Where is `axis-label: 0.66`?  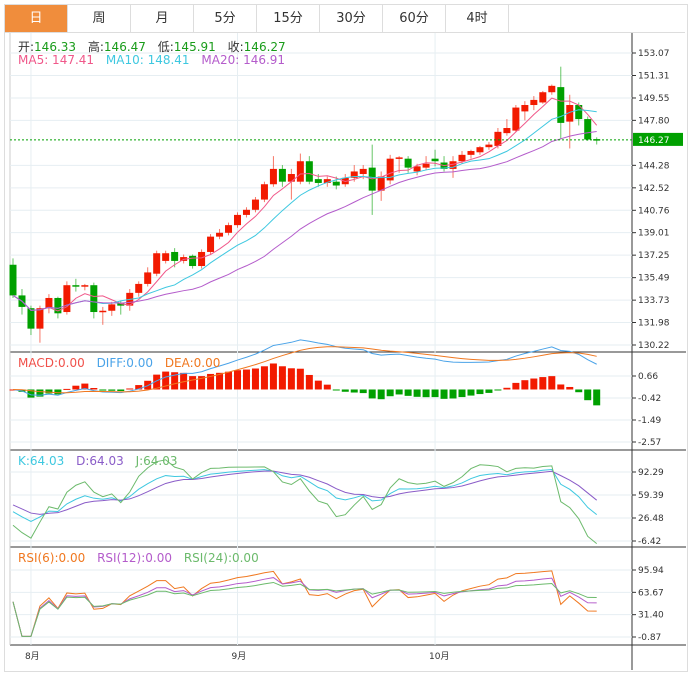
axis-label: 0.66 is located at coordinates (648, 377).